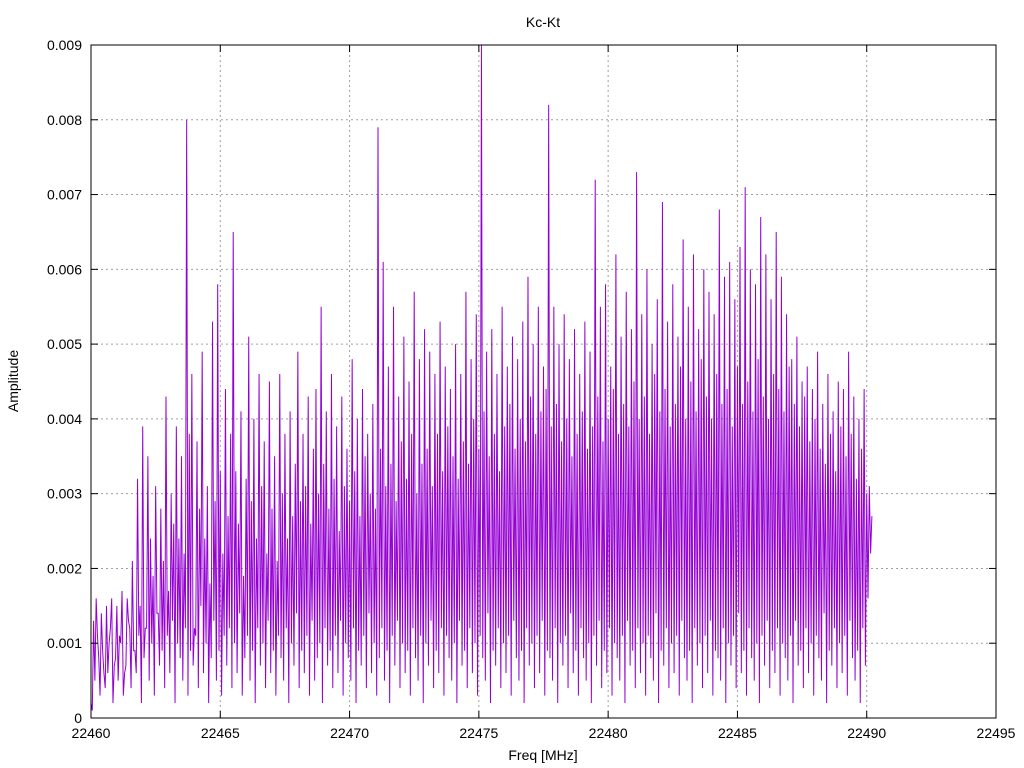  I want to click on x-tick-label: 22460, so click(91, 733).